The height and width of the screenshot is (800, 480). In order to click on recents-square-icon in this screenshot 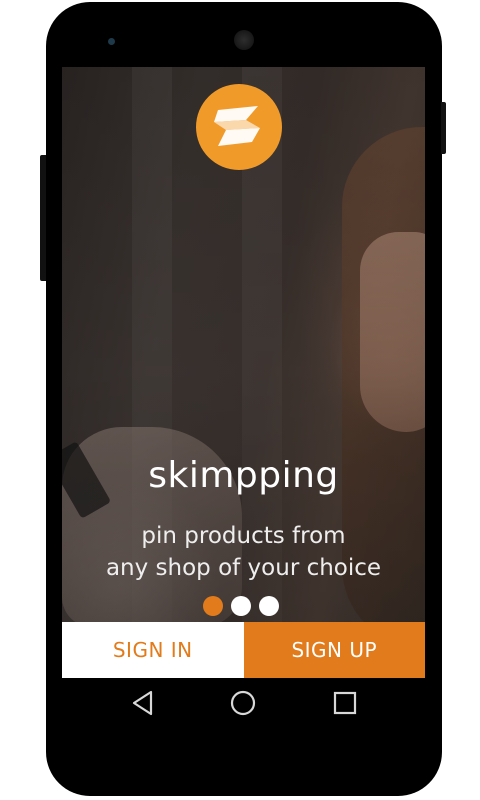, I will do `click(345, 703)`.